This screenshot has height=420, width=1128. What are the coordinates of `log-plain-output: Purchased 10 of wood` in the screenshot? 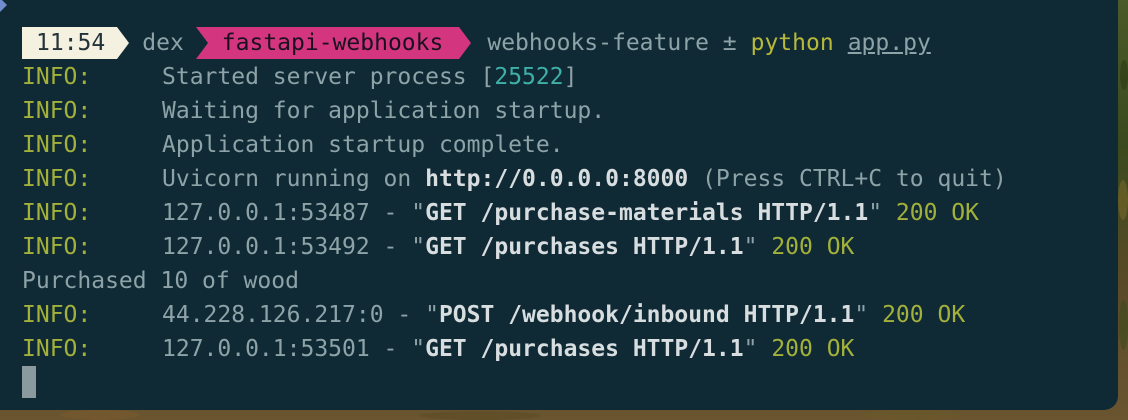 It's located at (160, 281).